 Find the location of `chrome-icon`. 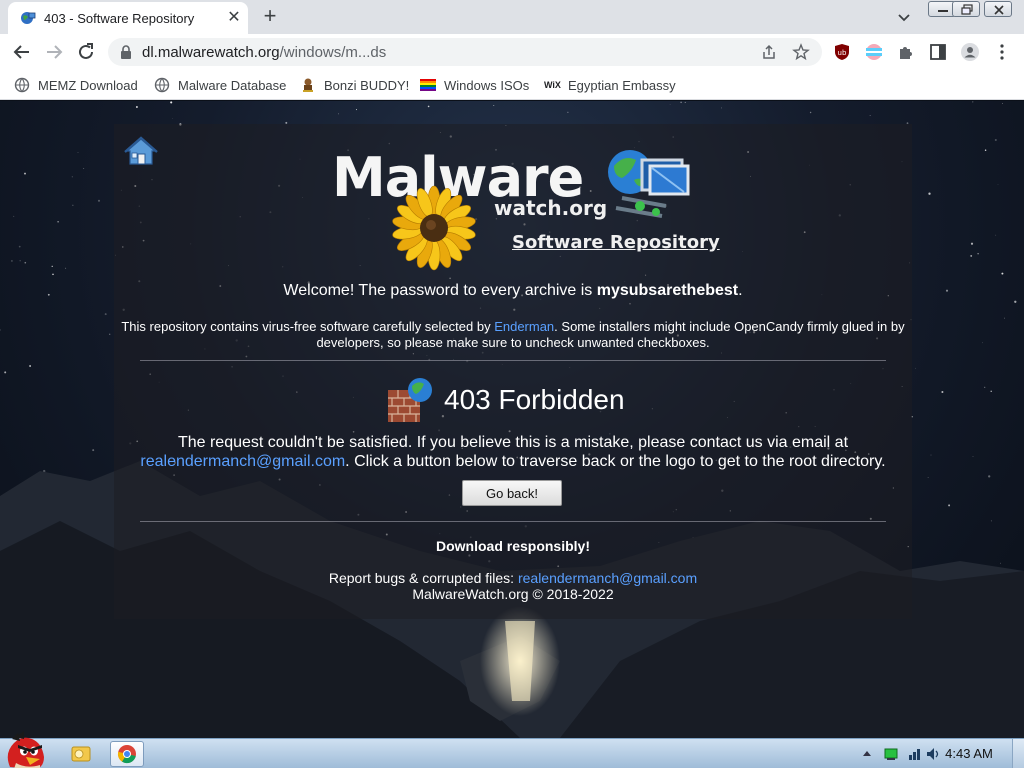

chrome-icon is located at coordinates (126, 754).